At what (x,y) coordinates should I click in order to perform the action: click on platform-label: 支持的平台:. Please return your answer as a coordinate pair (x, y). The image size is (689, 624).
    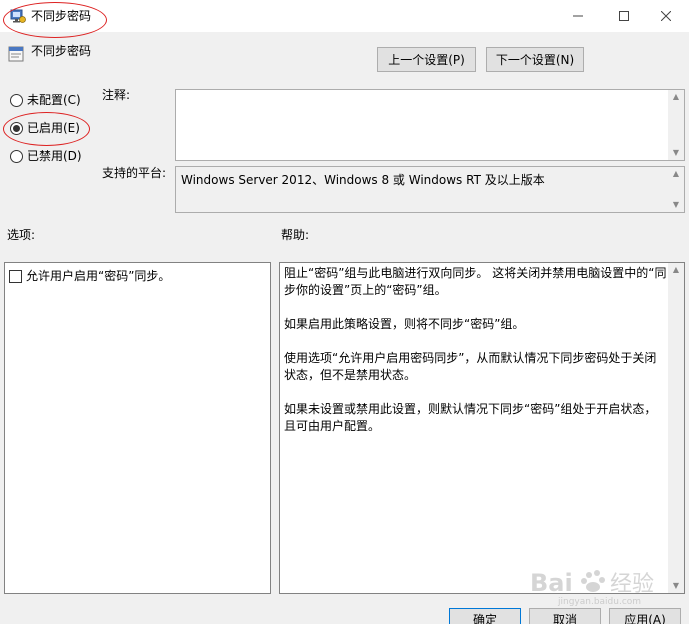
    Looking at the image, I should click on (134, 173).